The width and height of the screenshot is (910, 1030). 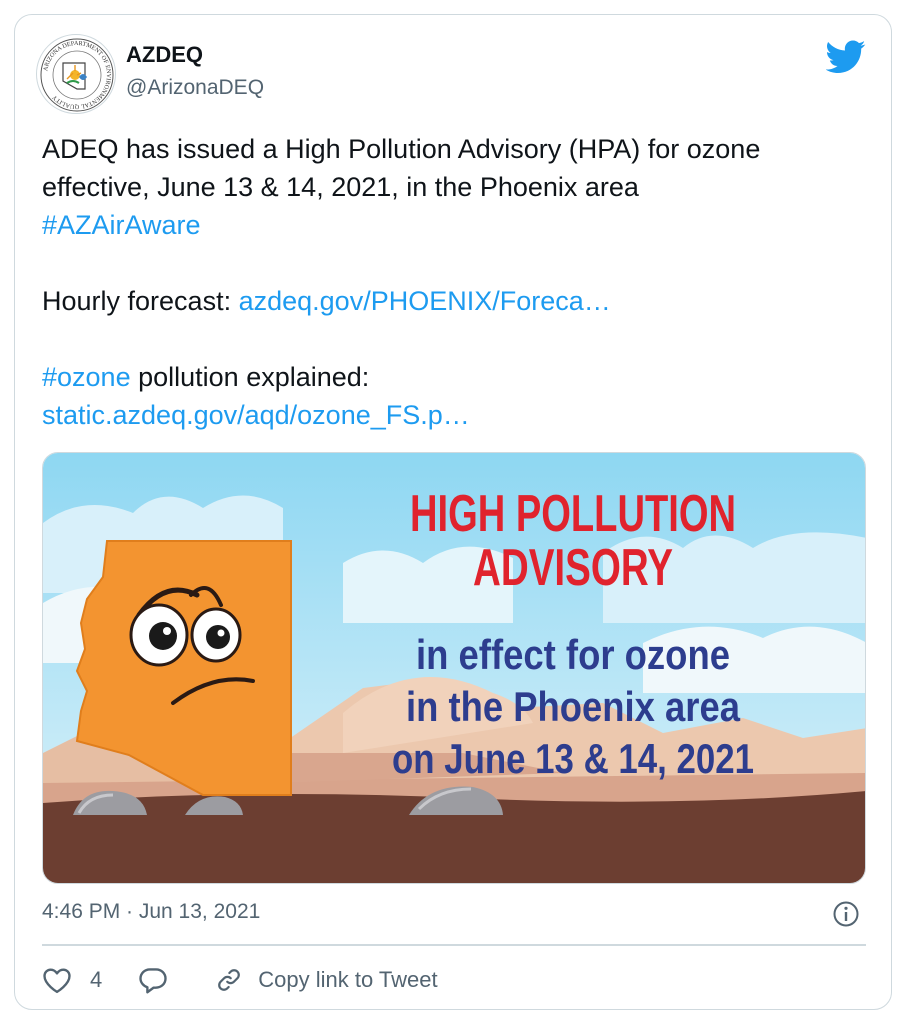 What do you see at coordinates (164, 55) in the screenshot?
I see `author-name: AZDEQ` at bounding box center [164, 55].